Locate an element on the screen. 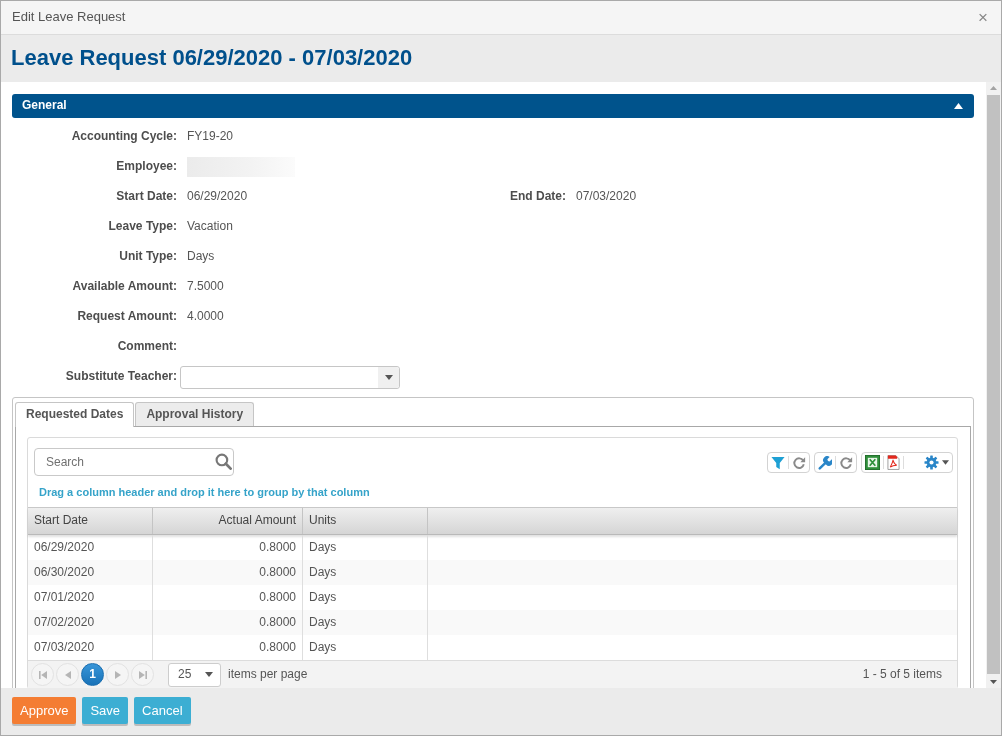 The image size is (1002, 736). column-header: Actual Amount is located at coordinates (228, 521).